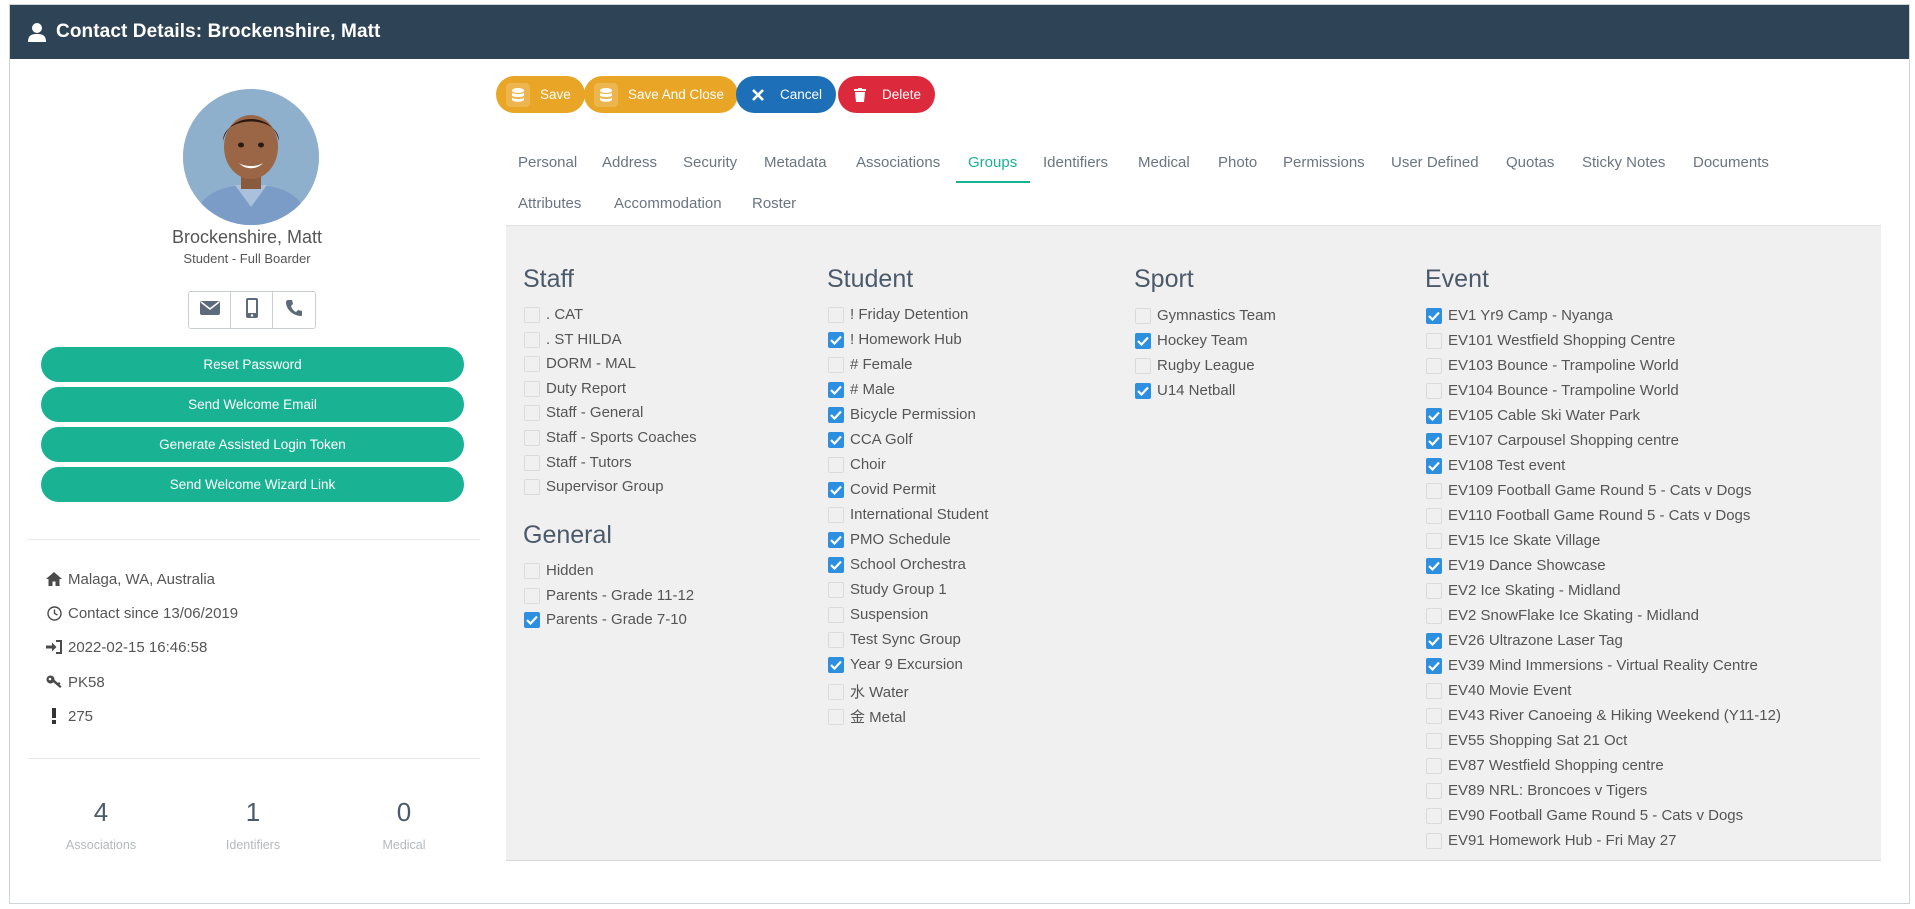  I want to click on tab-personal: Personal, so click(547, 162).